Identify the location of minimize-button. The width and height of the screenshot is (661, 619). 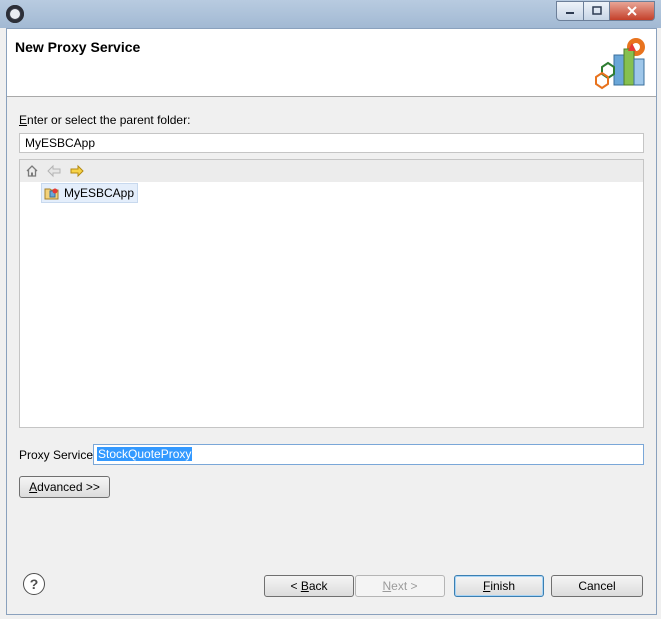
(570, 11).